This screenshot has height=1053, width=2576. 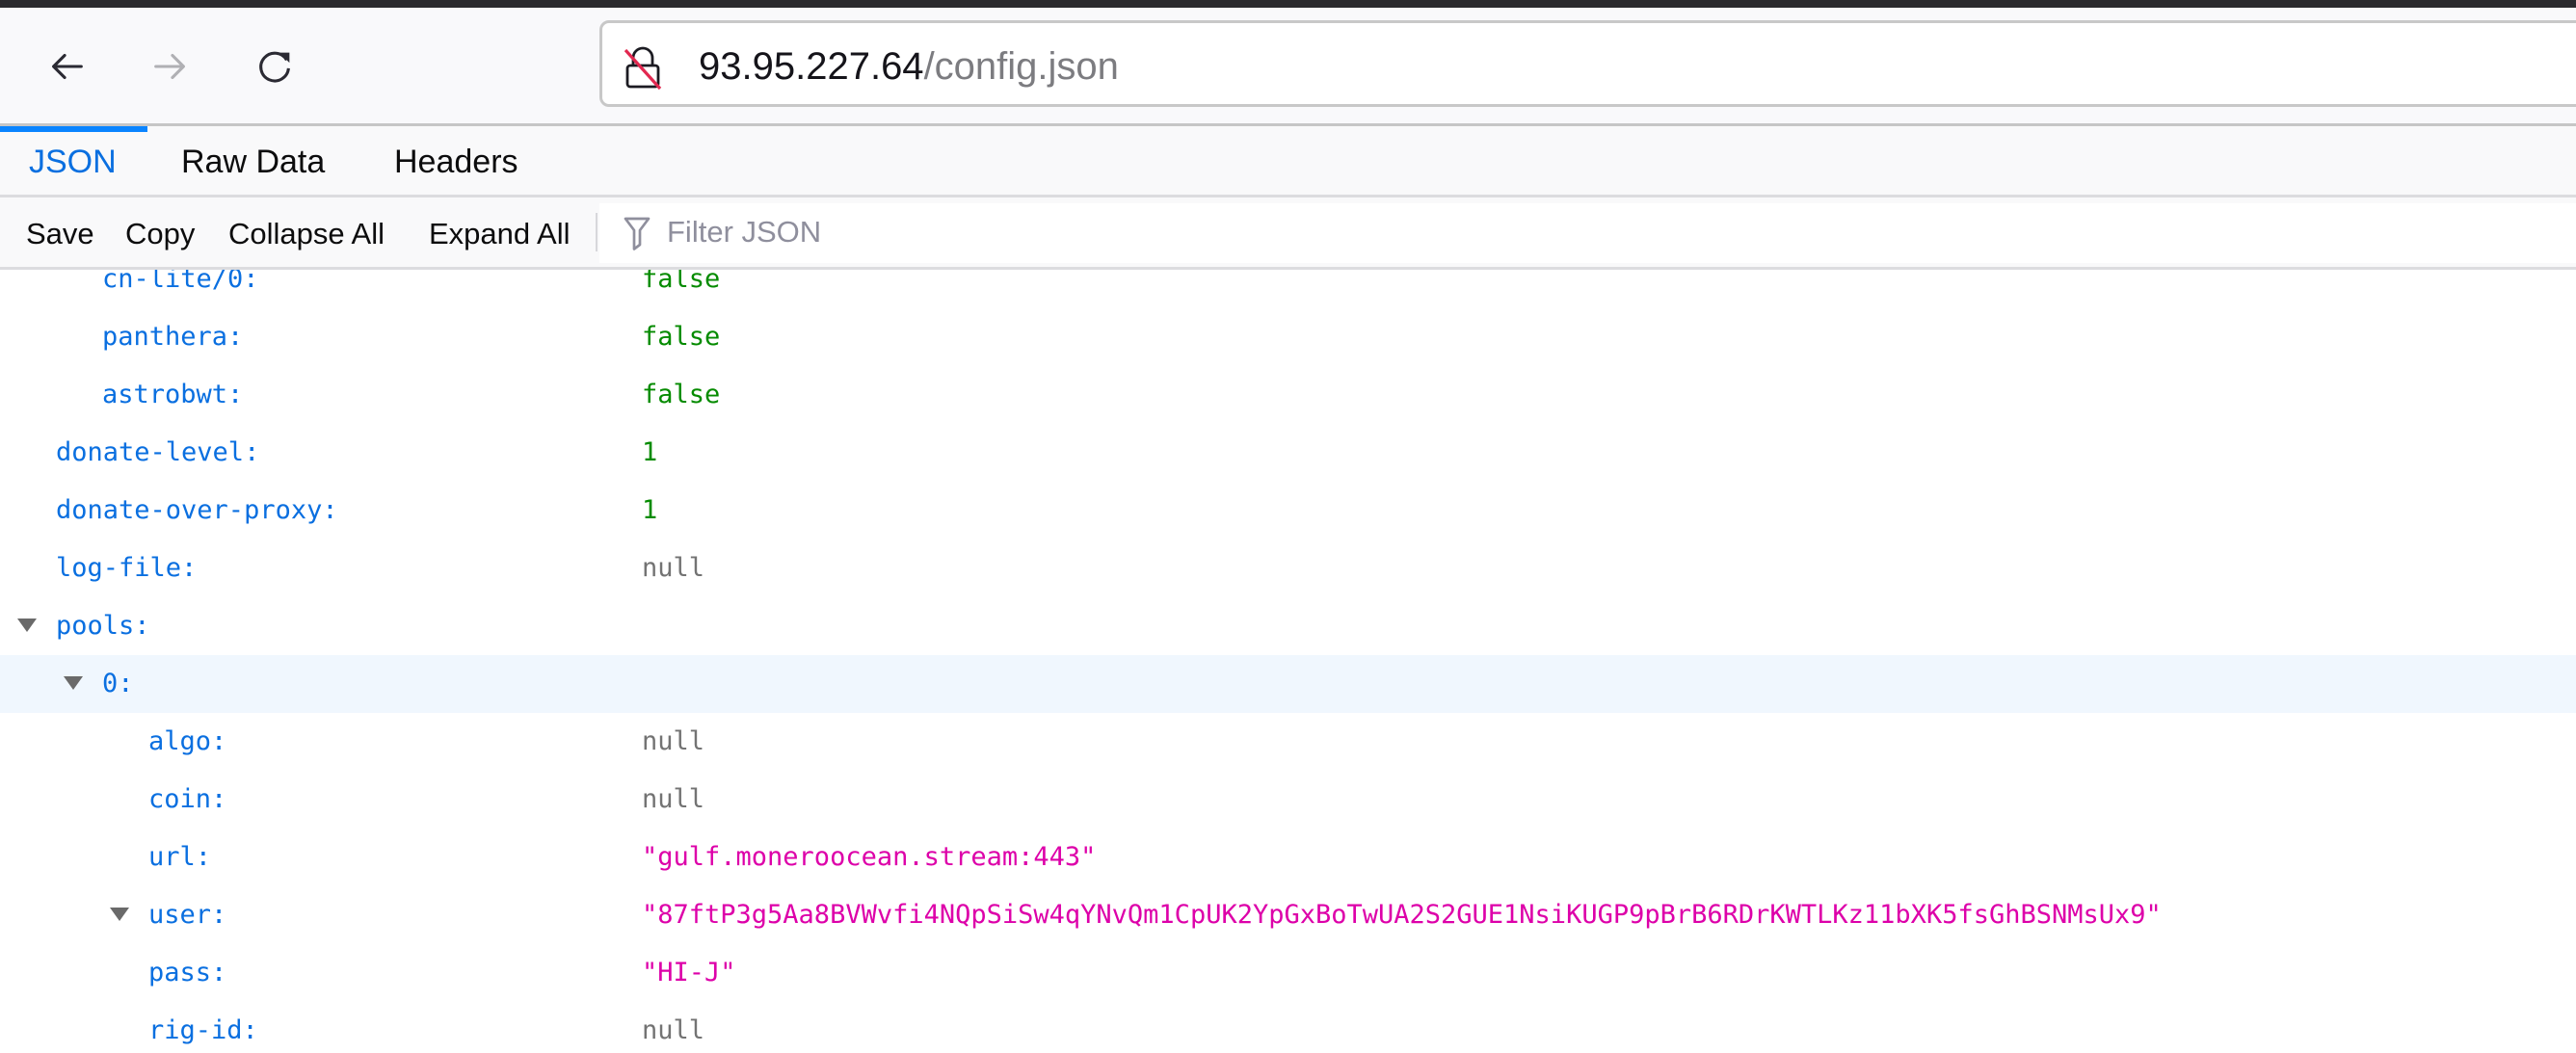 I want to click on json-row: astrobwt: false, so click(x=1288, y=395).